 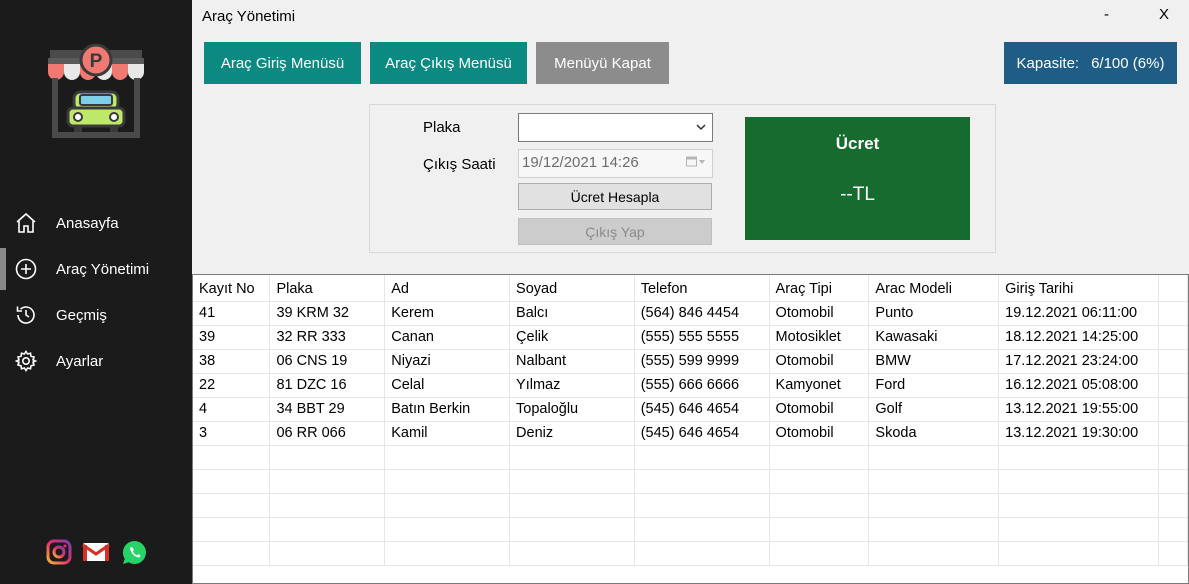 I want to click on calculate-fee-button: Ücret Hesapla, so click(x=615, y=196).